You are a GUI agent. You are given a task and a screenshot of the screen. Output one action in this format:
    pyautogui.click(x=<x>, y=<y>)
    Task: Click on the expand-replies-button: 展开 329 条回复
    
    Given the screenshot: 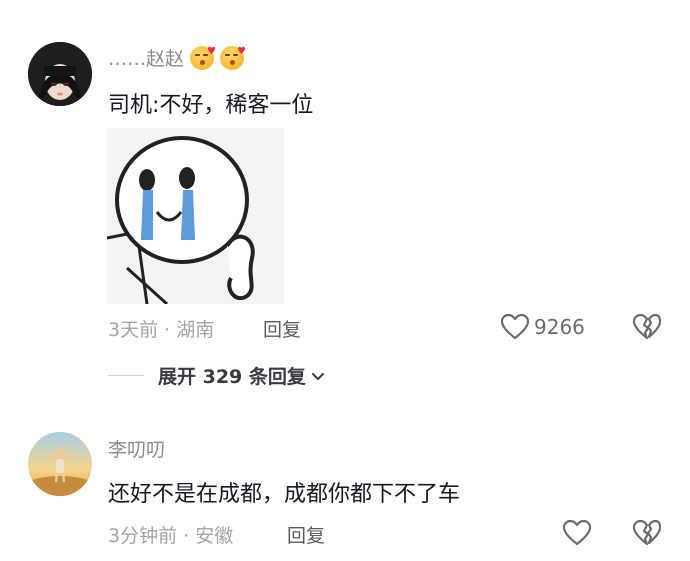 What is the action you would take?
    pyautogui.click(x=217, y=375)
    